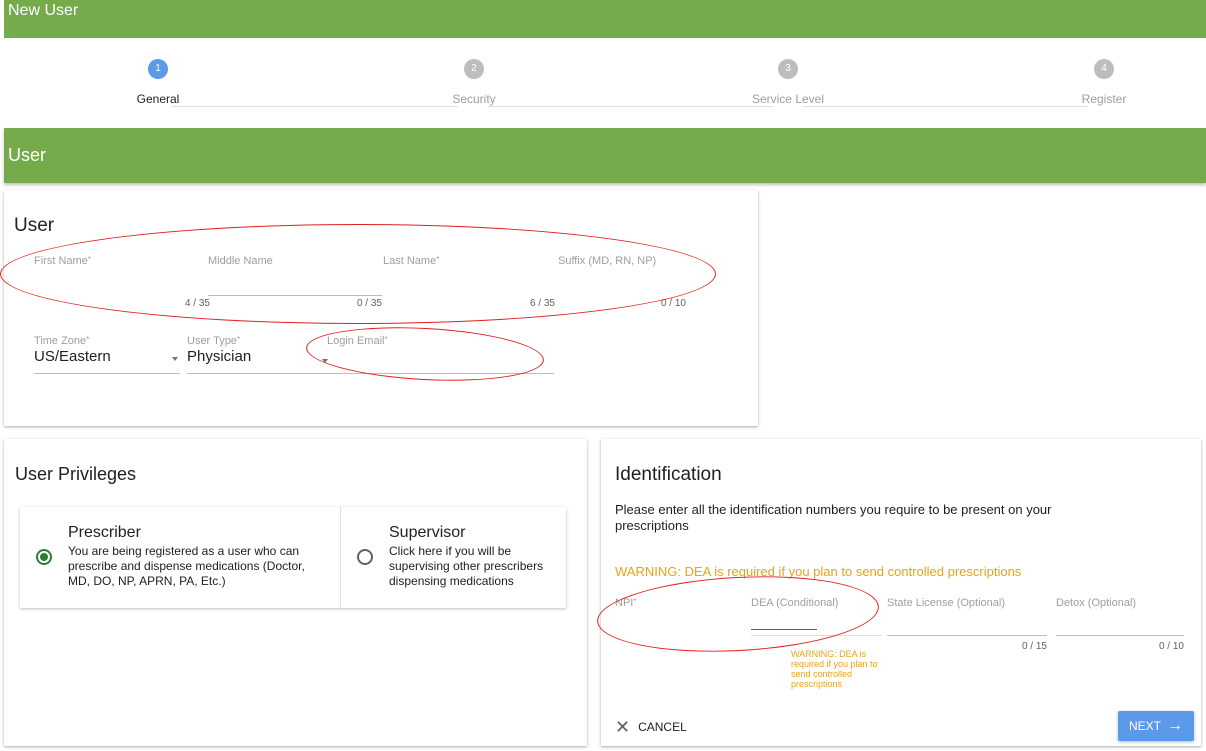  What do you see at coordinates (175, 359) in the screenshot?
I see `caret-down-icon` at bounding box center [175, 359].